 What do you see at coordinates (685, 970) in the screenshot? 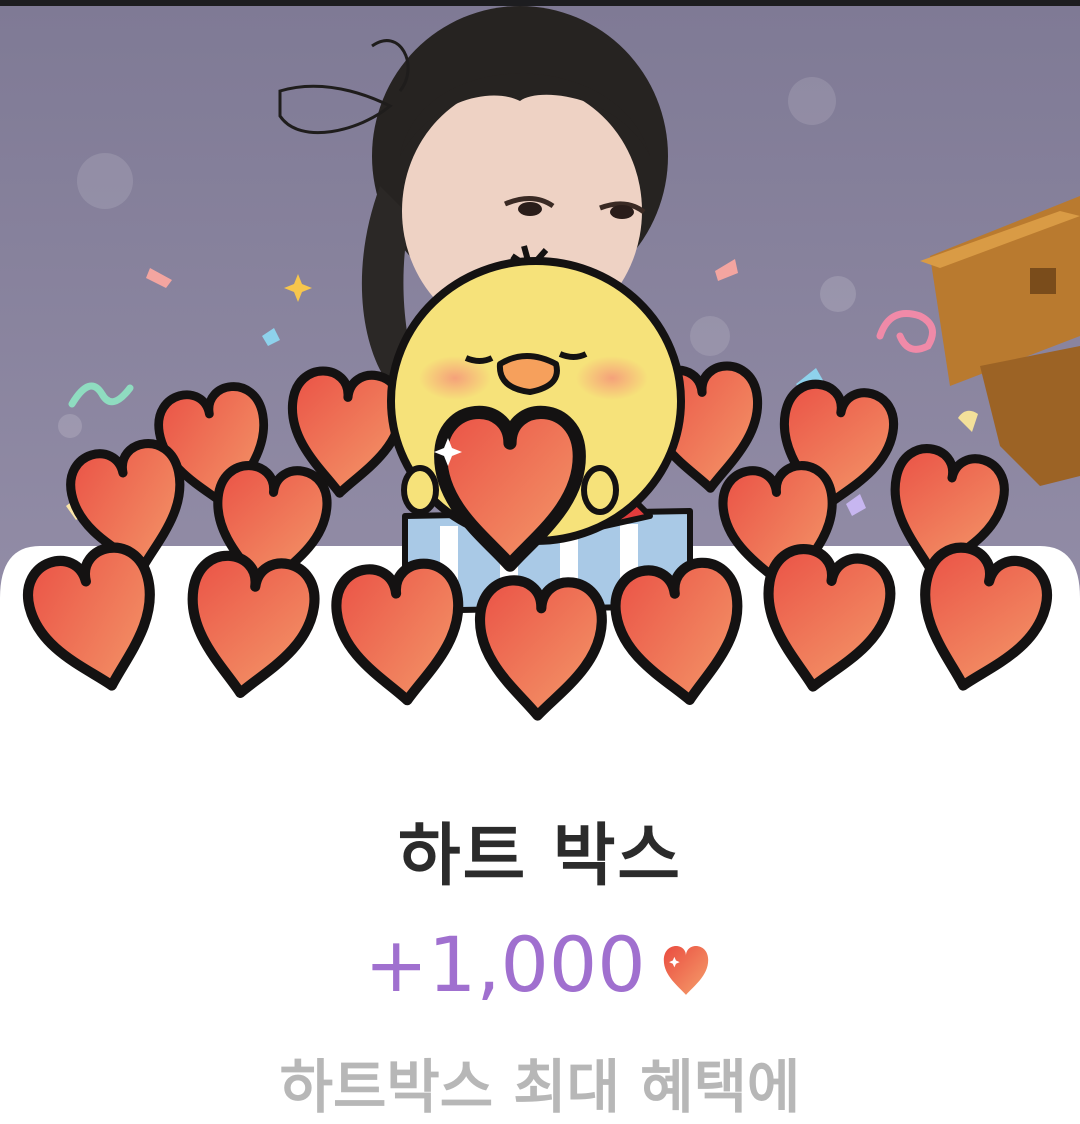
I see `heart-icon` at bounding box center [685, 970].